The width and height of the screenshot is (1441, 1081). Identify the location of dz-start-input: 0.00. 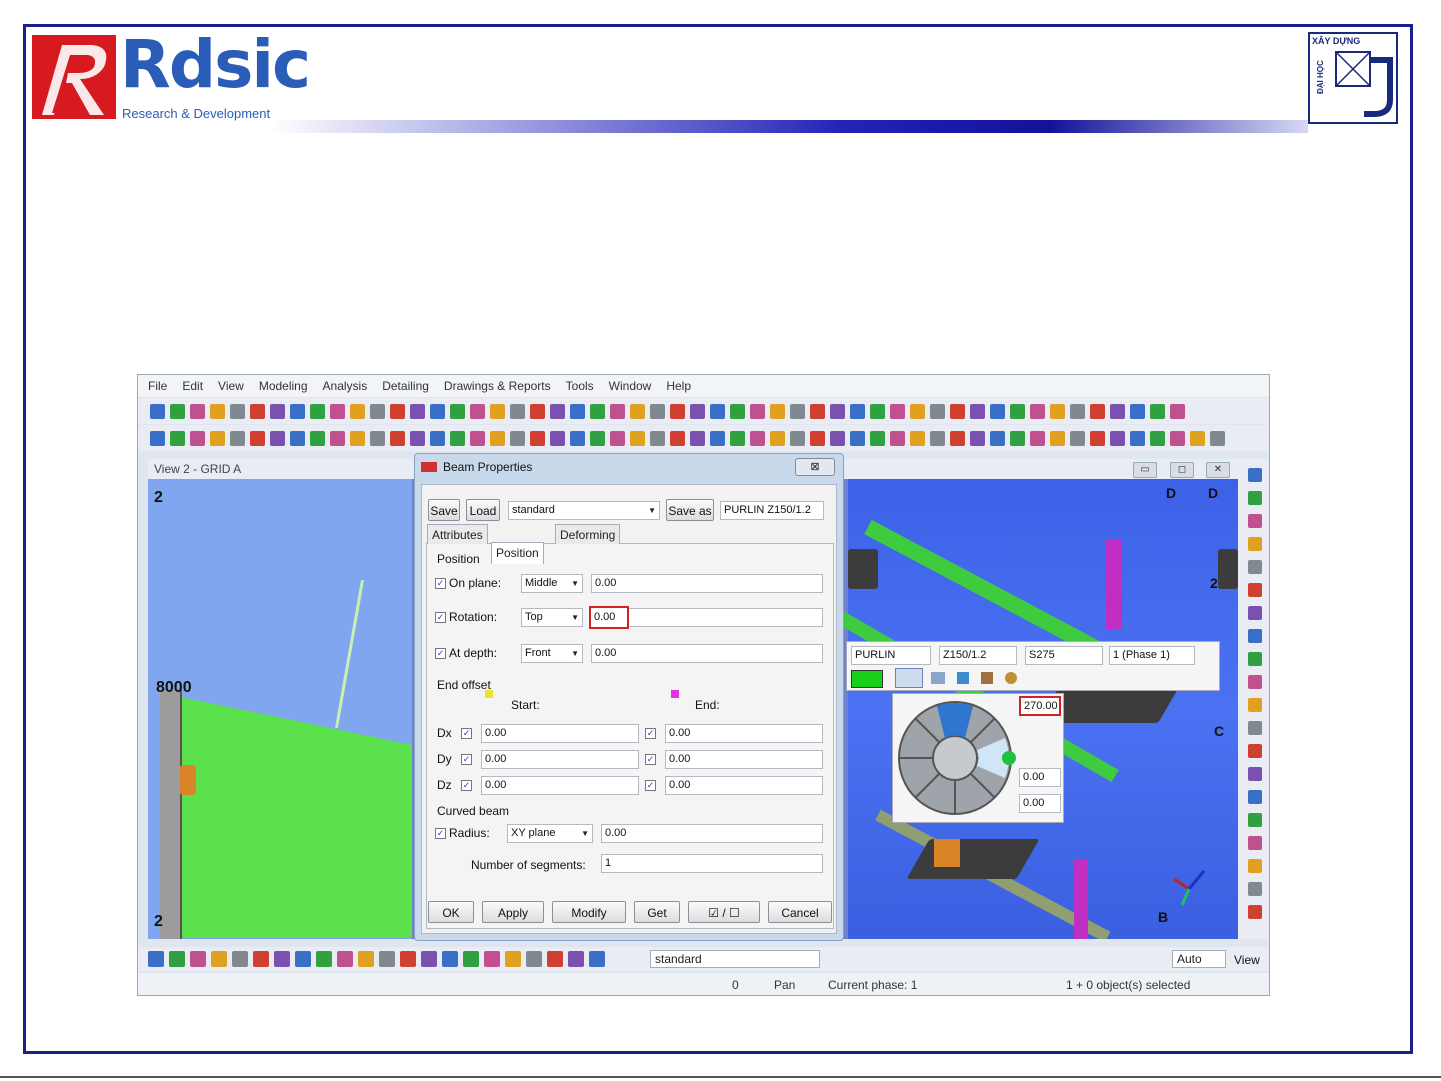
(560, 785).